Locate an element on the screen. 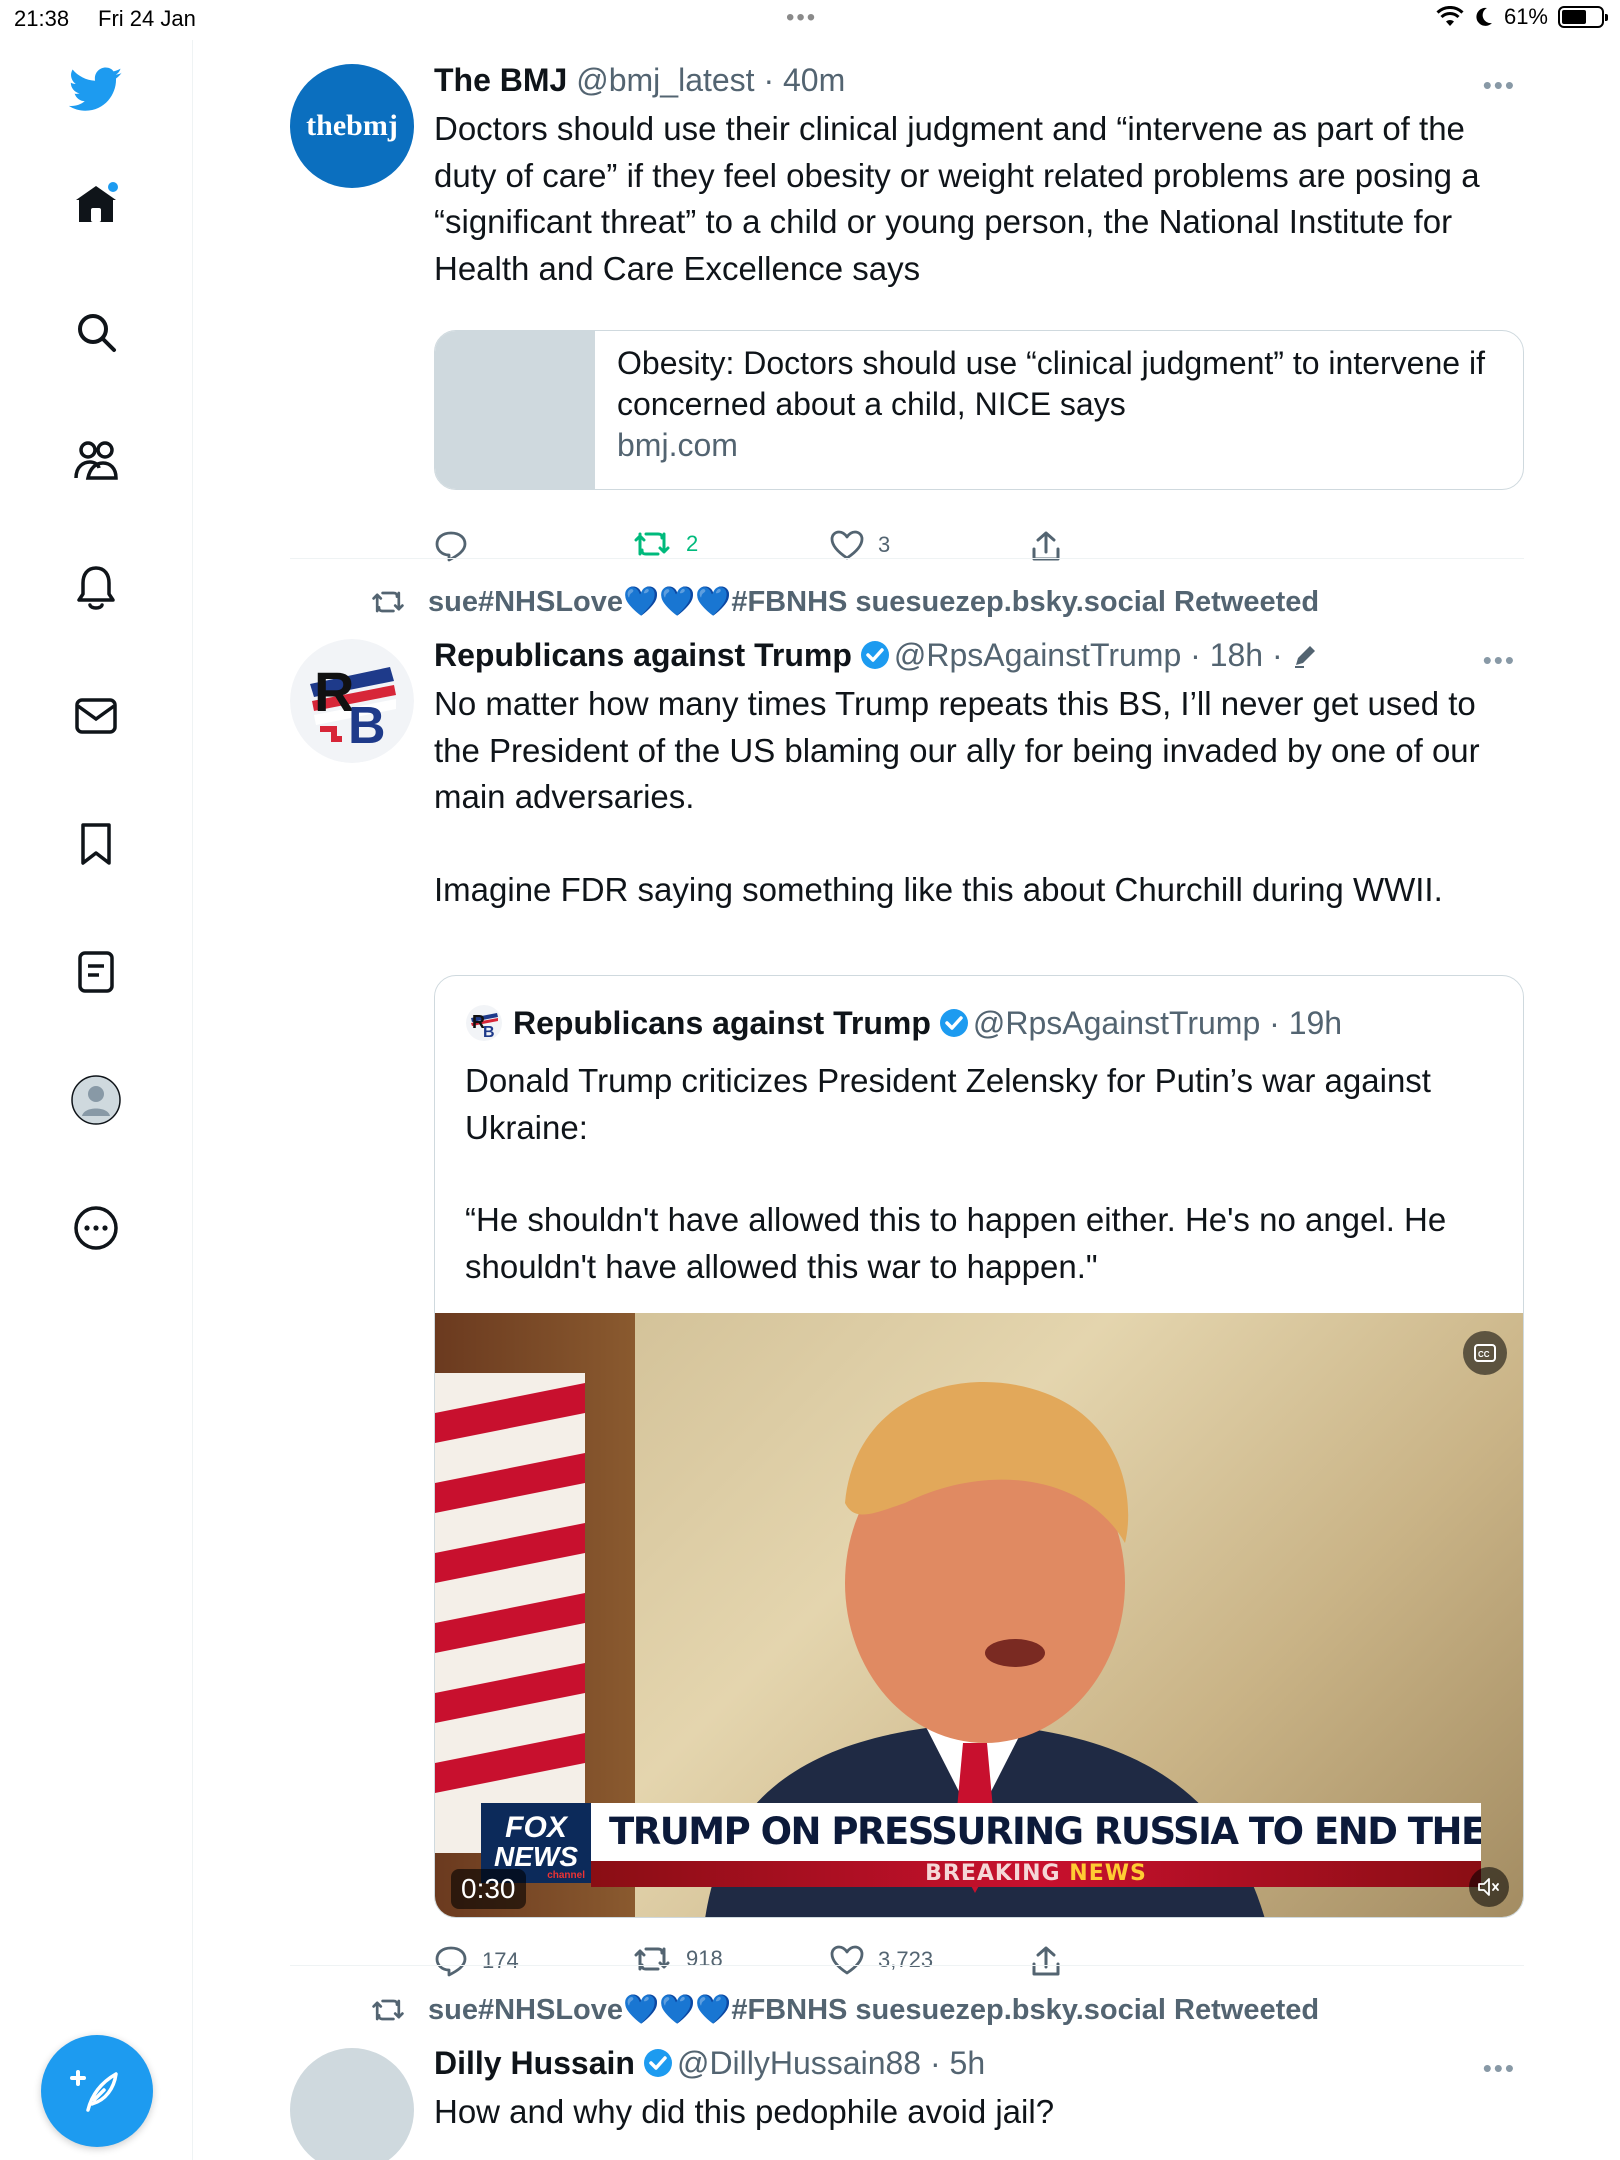 The width and height of the screenshot is (1620, 2160). author-name: The BMJ is located at coordinates (500, 80).